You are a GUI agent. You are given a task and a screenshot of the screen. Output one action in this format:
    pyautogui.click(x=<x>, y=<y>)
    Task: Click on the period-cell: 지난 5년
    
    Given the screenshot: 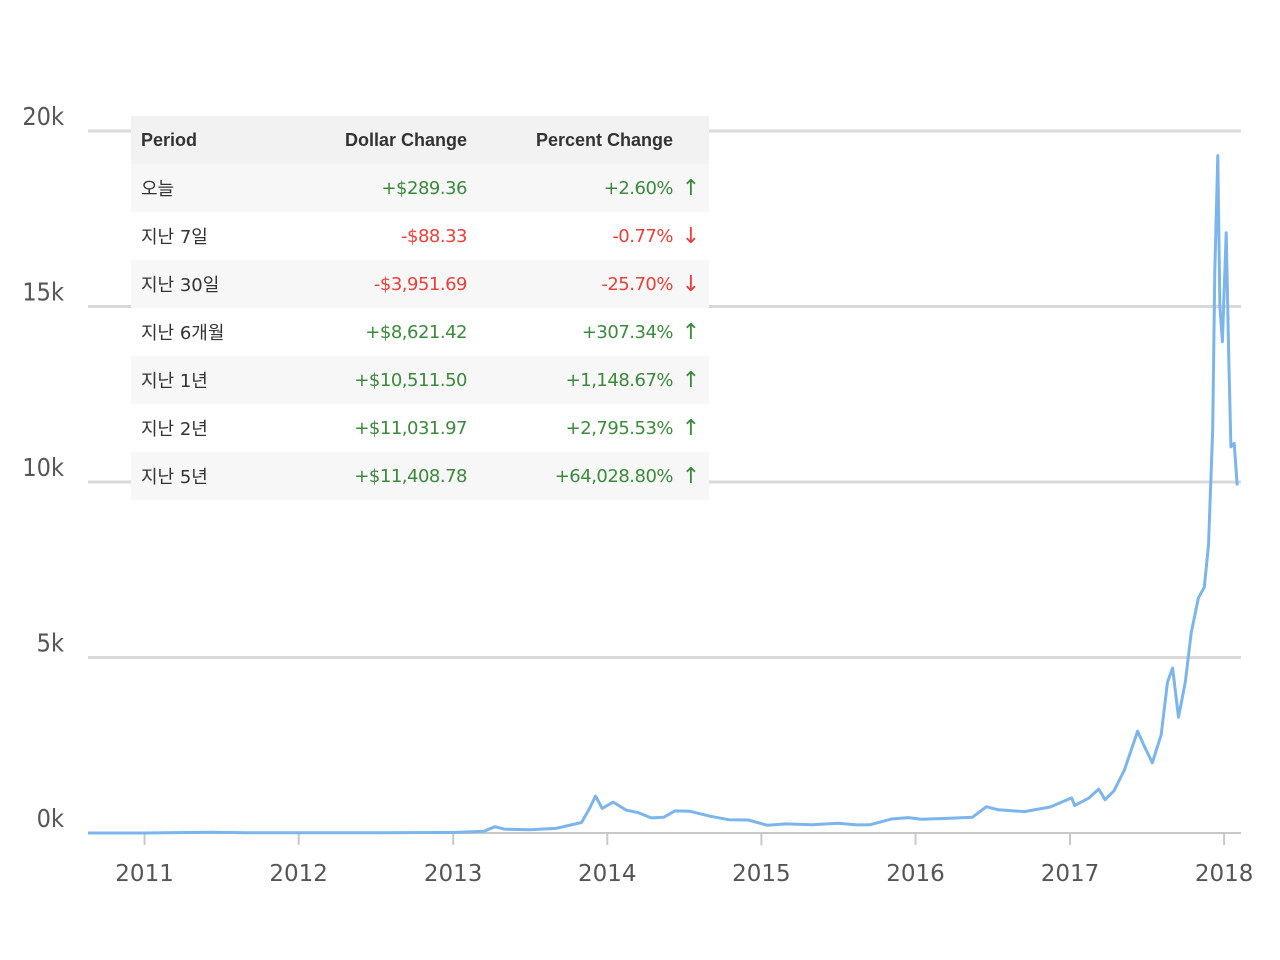 What is the action you would take?
    pyautogui.click(x=211, y=476)
    